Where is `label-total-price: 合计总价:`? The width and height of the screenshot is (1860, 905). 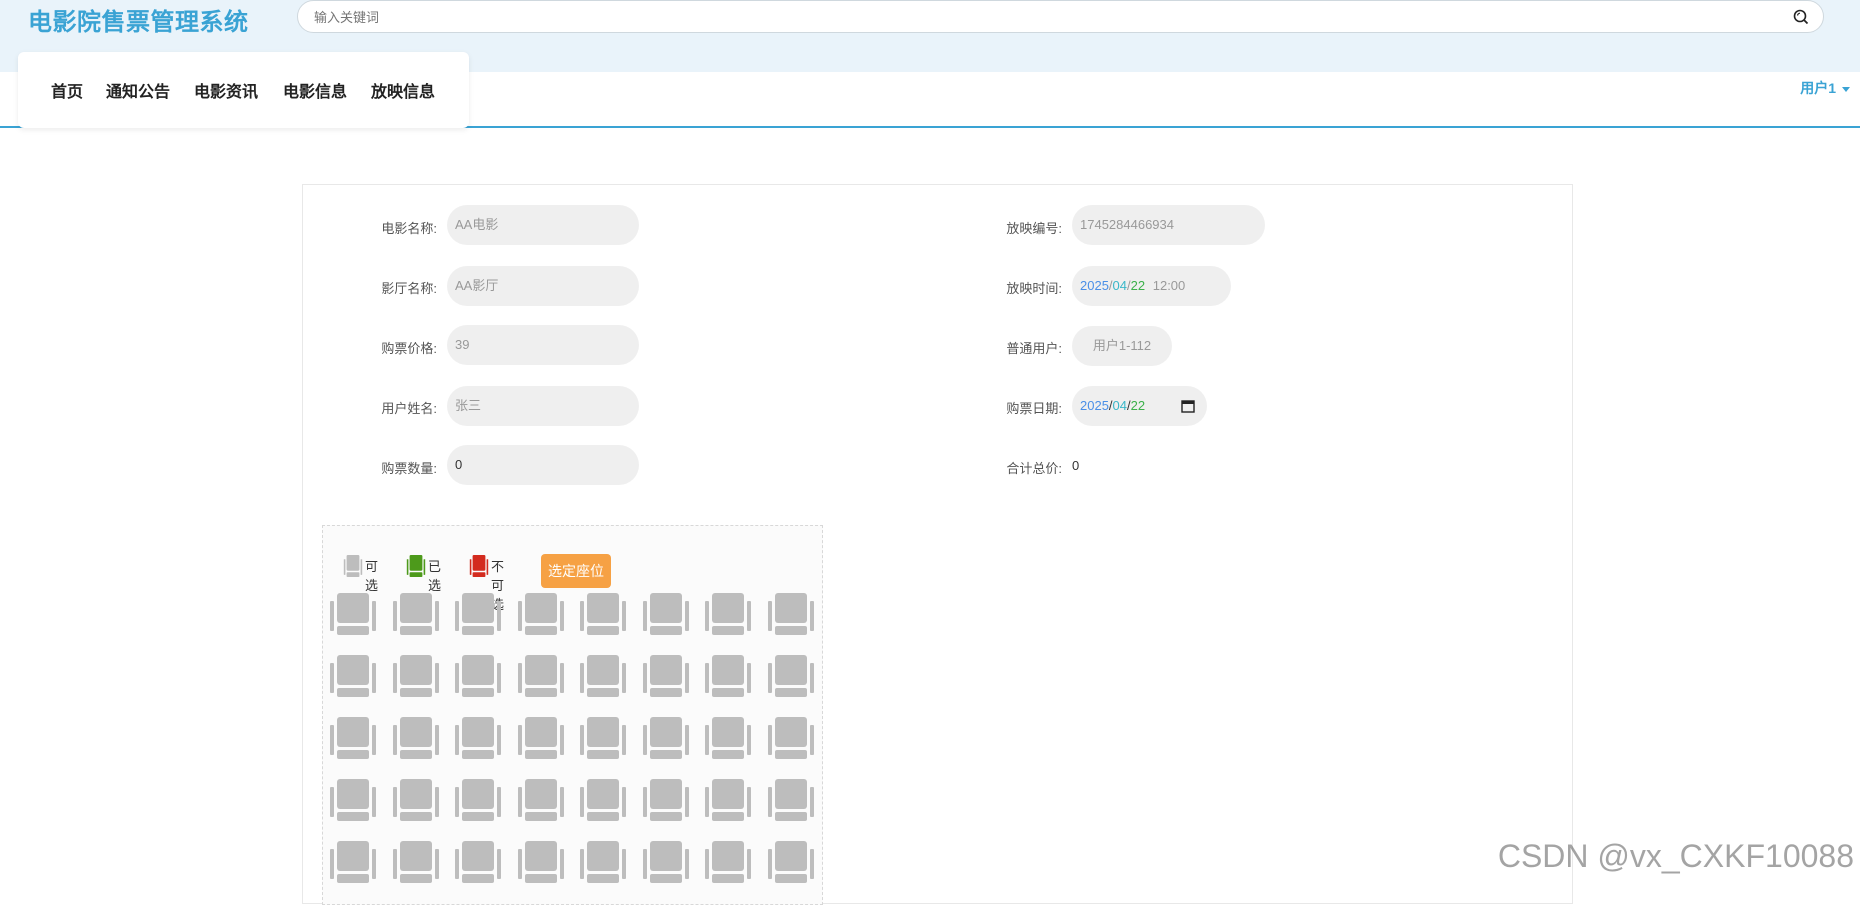 label-total-price: 合计总价: is located at coordinates (1034, 468).